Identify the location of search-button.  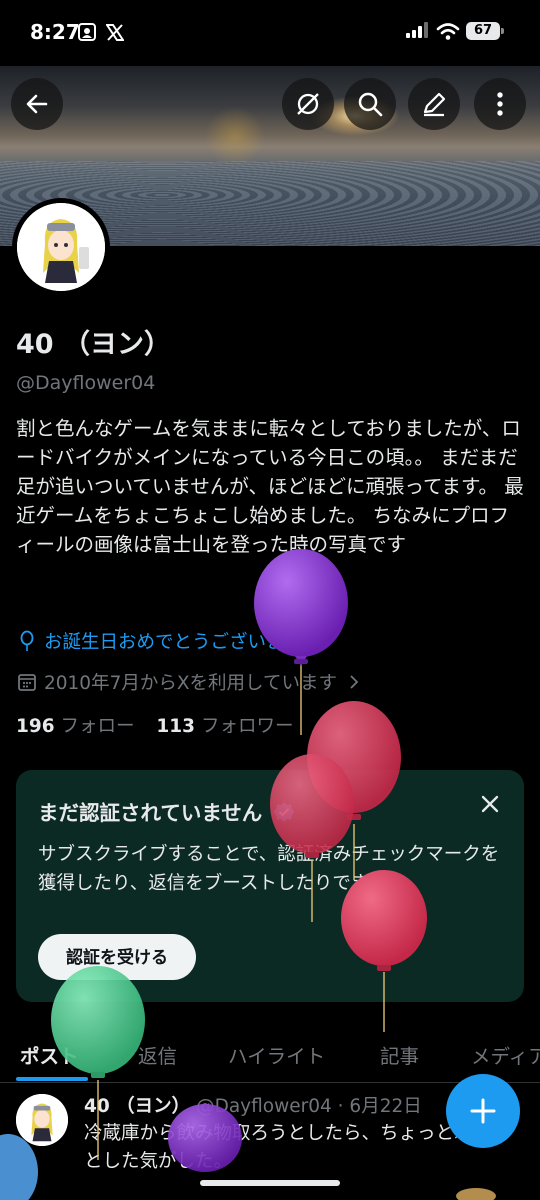
(370, 104).